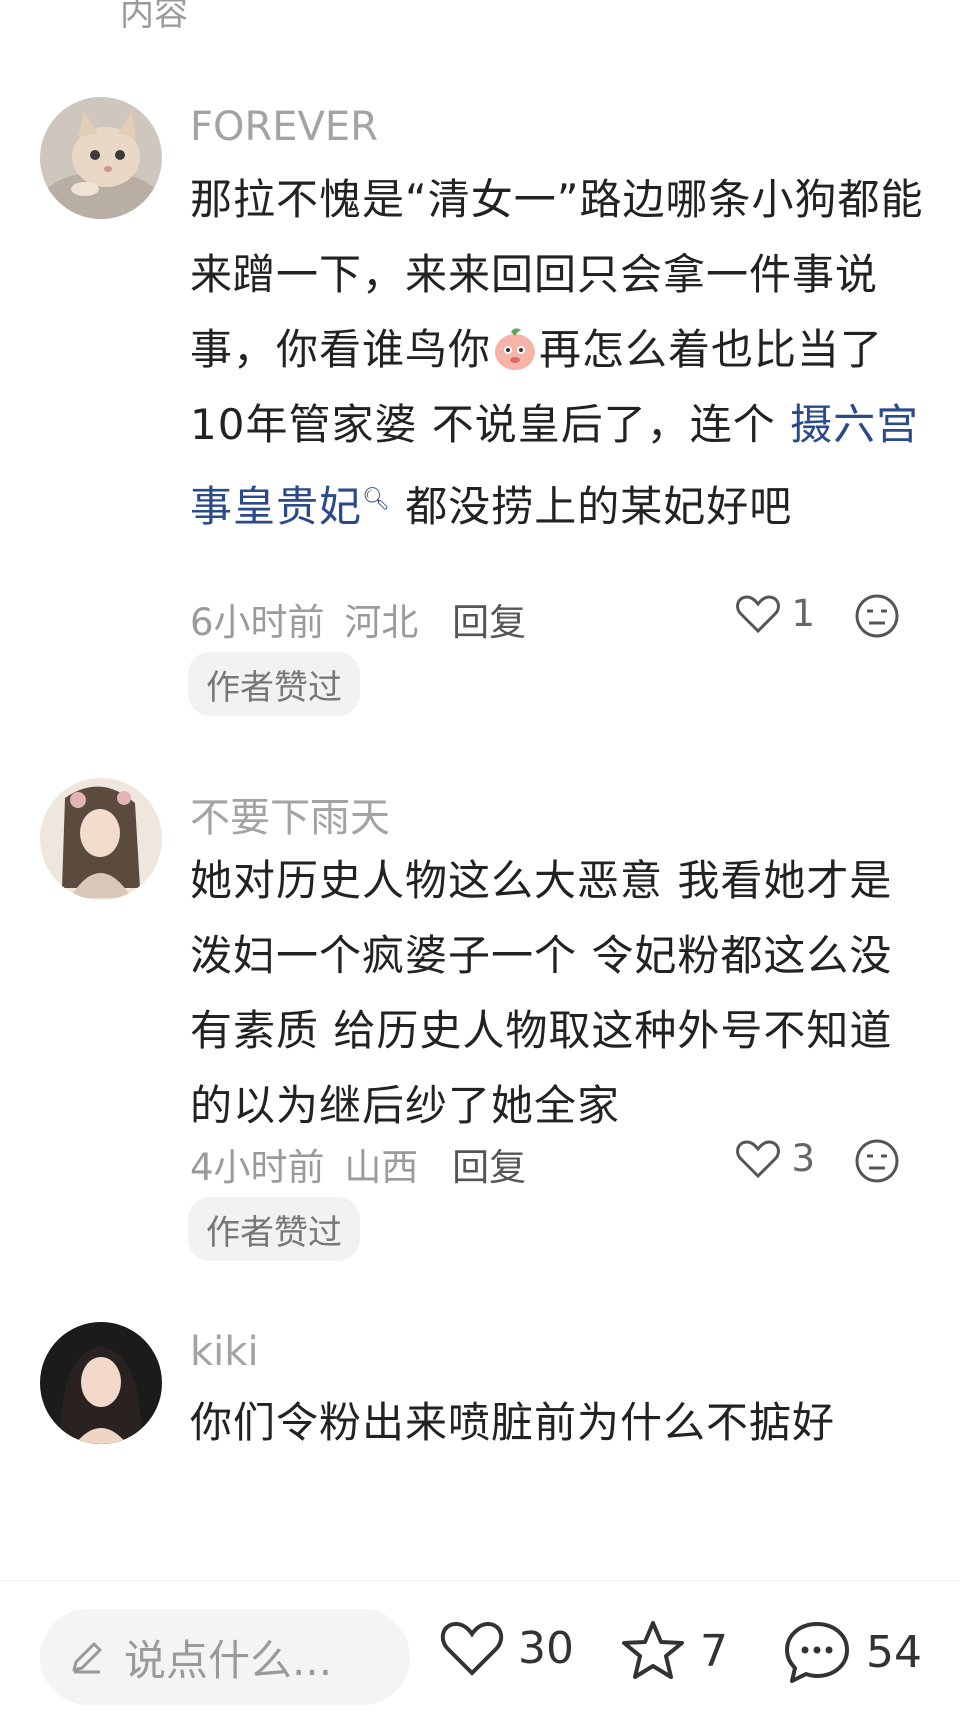 The width and height of the screenshot is (960, 1730). What do you see at coordinates (546, 1648) in the screenshot?
I see `like-count: 30` at bounding box center [546, 1648].